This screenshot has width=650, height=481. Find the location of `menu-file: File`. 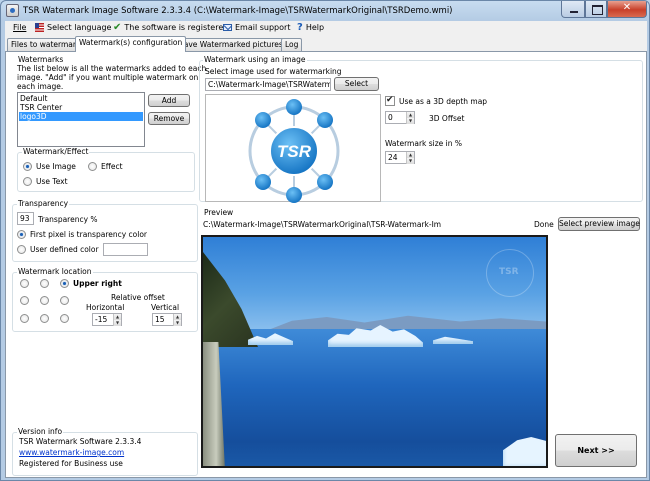

menu-file: File is located at coordinates (19, 27).